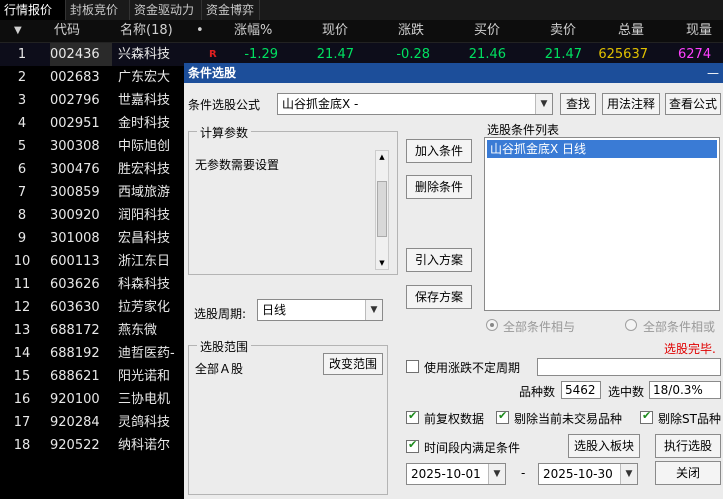 The width and height of the screenshot is (723, 499). Describe the element at coordinates (22, 123) in the screenshot. I see `row-num: 4` at that location.